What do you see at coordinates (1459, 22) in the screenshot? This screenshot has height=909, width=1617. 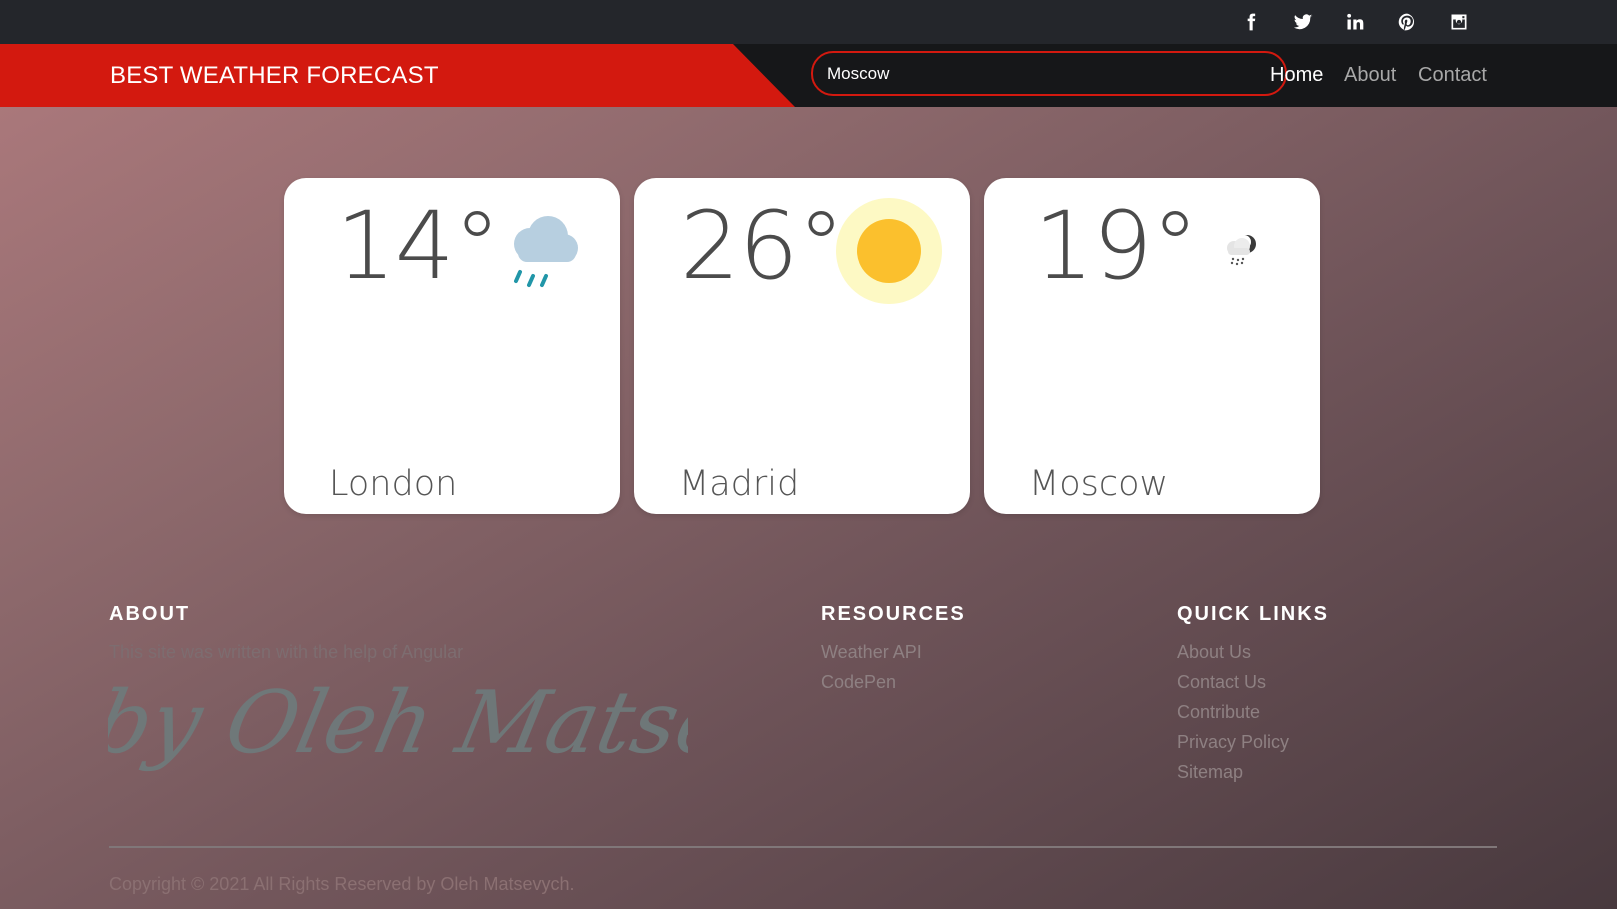 I see `instagram-icon` at bounding box center [1459, 22].